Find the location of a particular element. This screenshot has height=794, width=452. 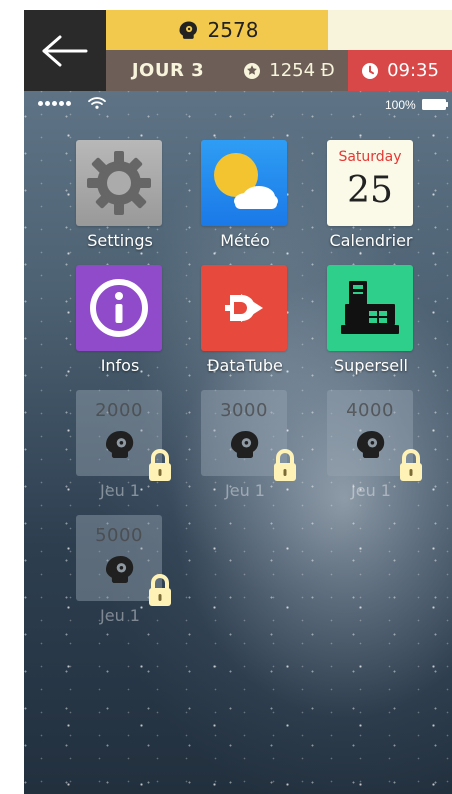

weather-tile is located at coordinates (244, 183).